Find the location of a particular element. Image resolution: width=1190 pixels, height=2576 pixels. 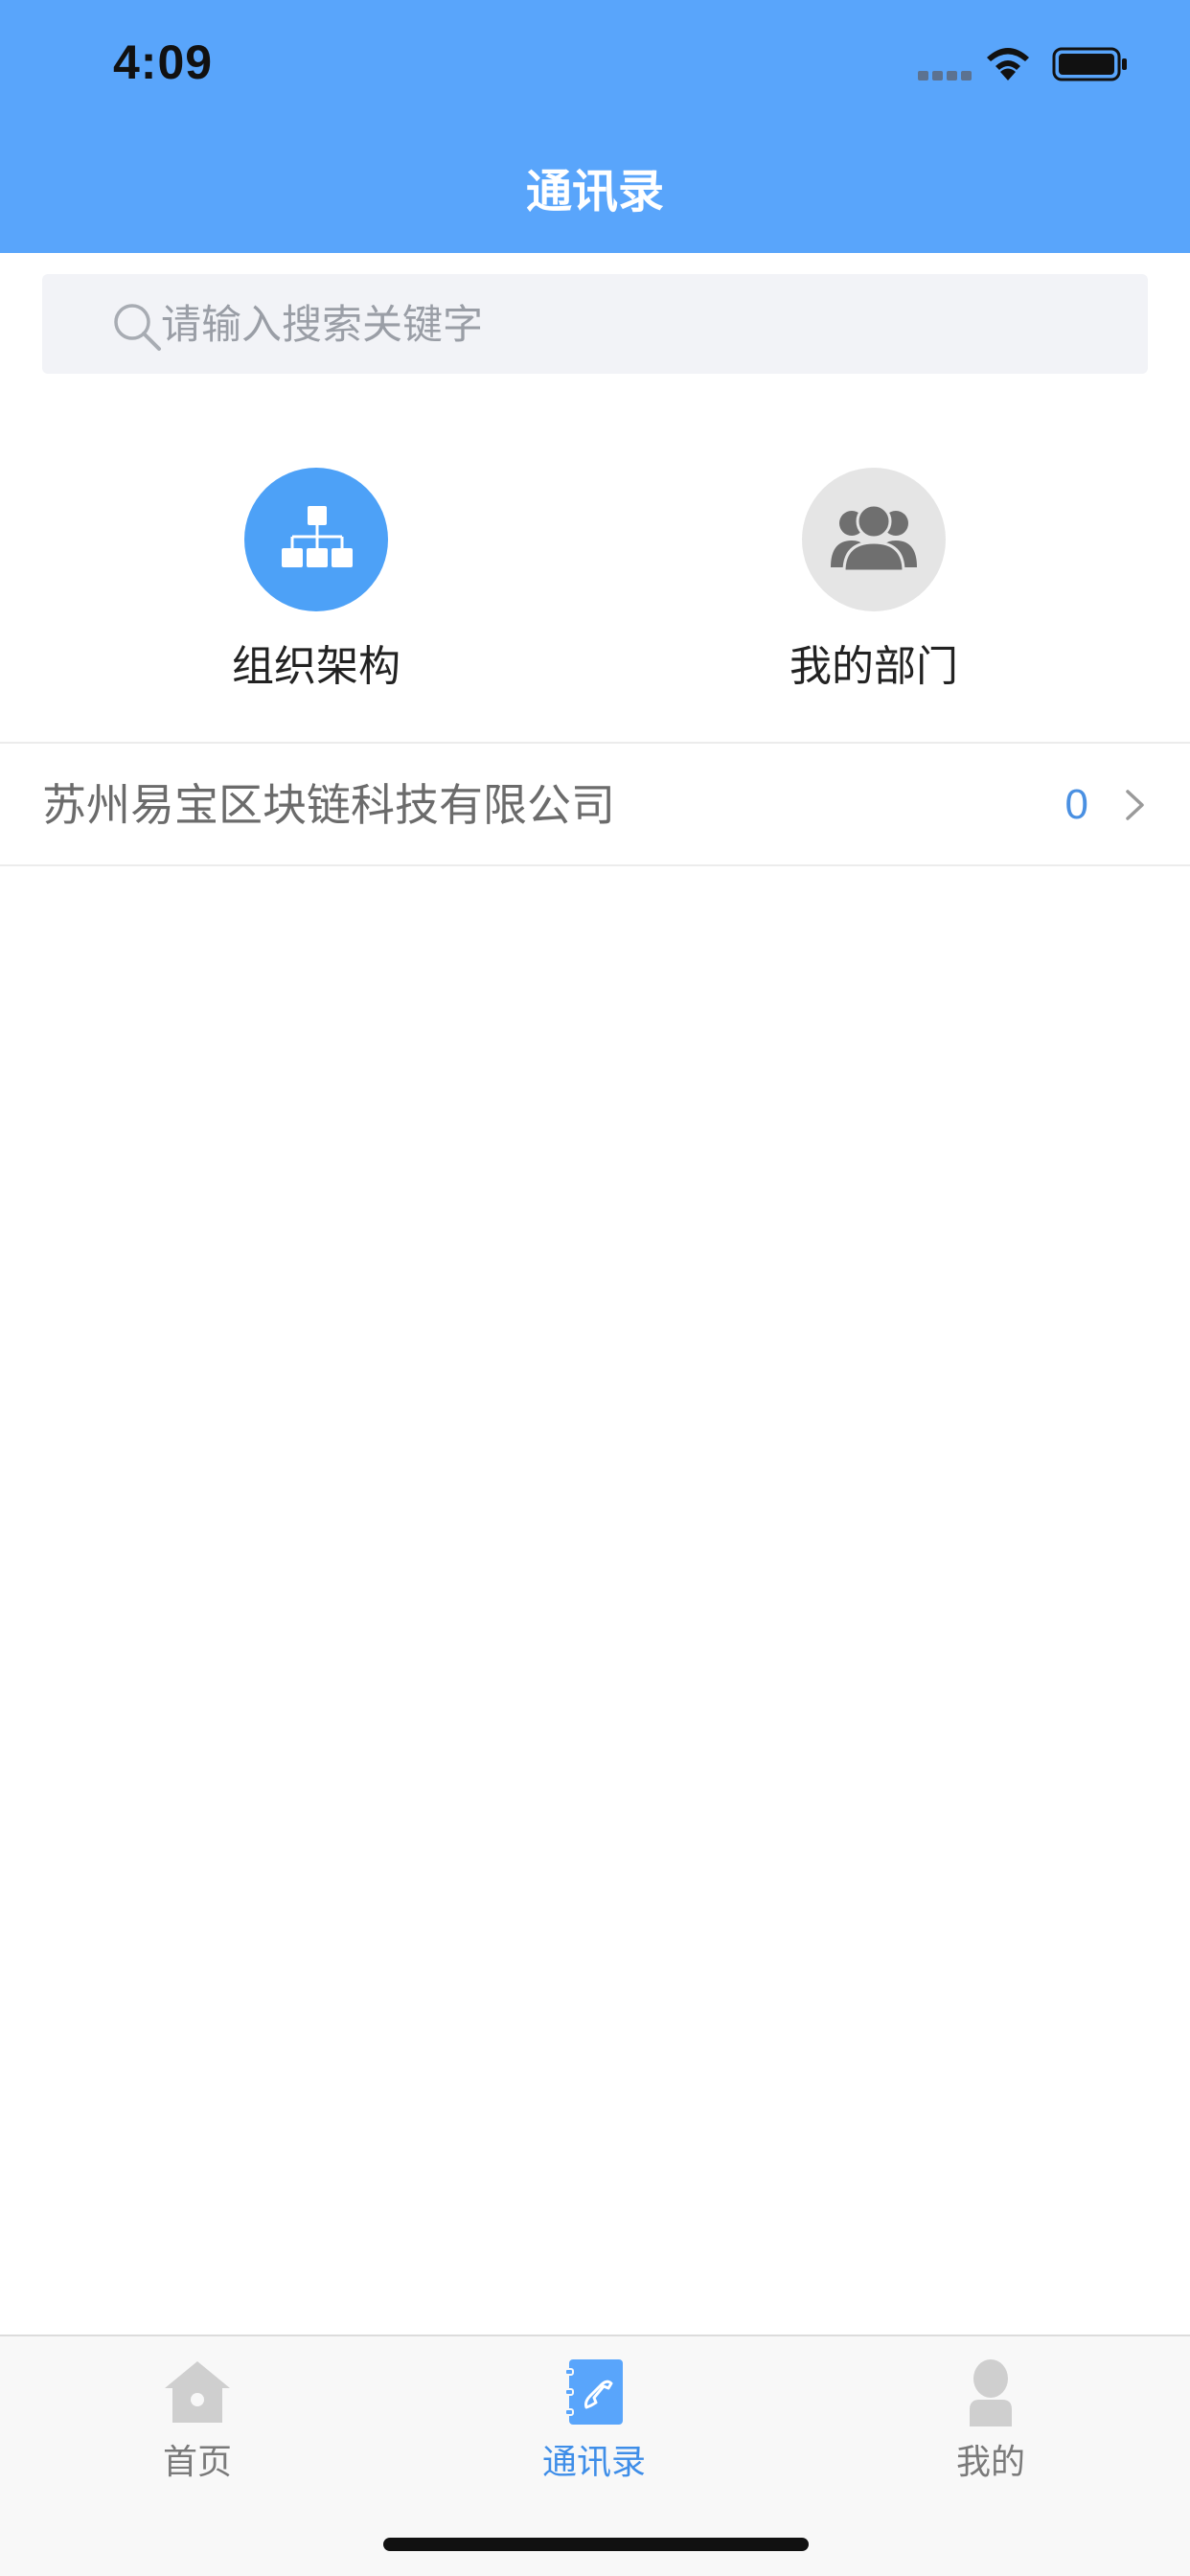

group-users-icon is located at coordinates (874, 538).